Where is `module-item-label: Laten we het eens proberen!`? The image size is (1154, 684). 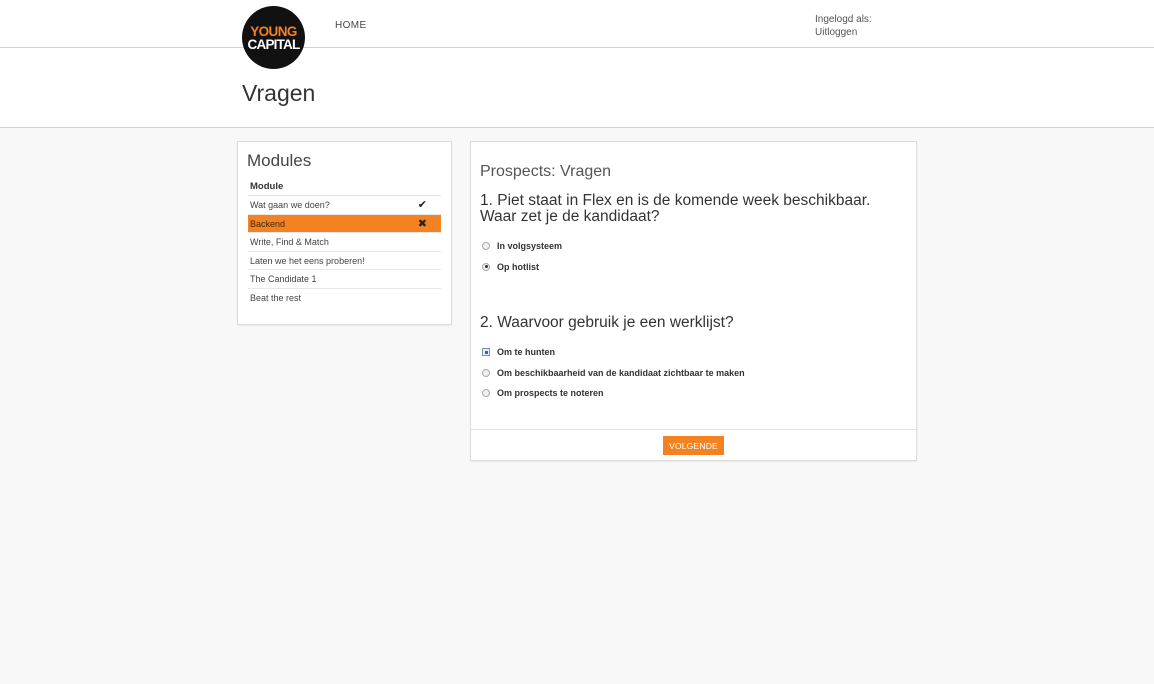
module-item-label: Laten we het eens proberen! is located at coordinates (307, 260).